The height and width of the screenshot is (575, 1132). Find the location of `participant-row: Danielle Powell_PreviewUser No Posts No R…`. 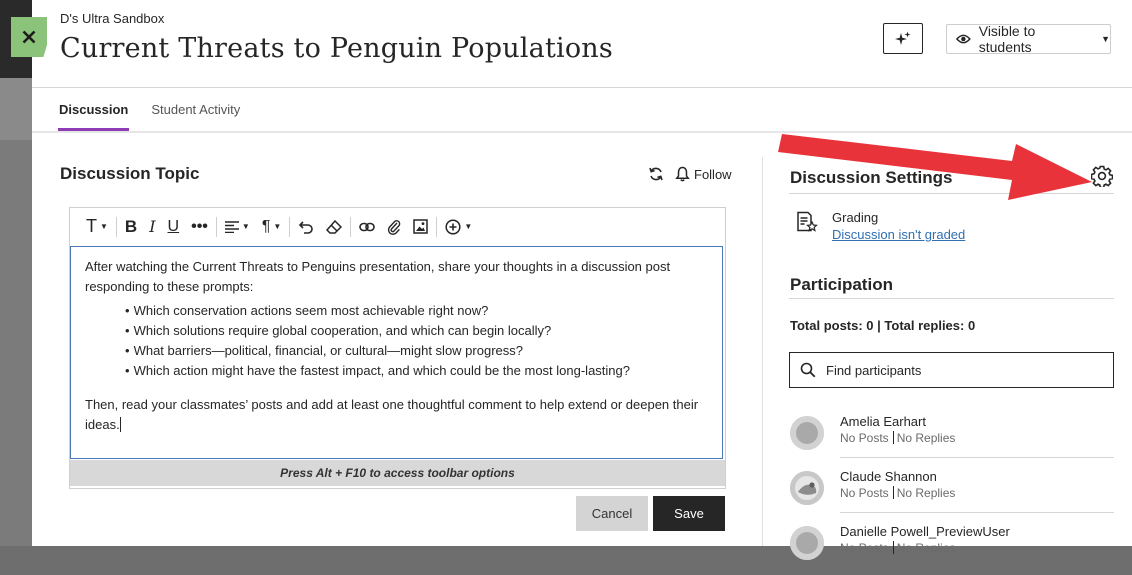

participant-row: Danielle Powell_PreviewUser No Posts No R… is located at coordinates (952, 547).